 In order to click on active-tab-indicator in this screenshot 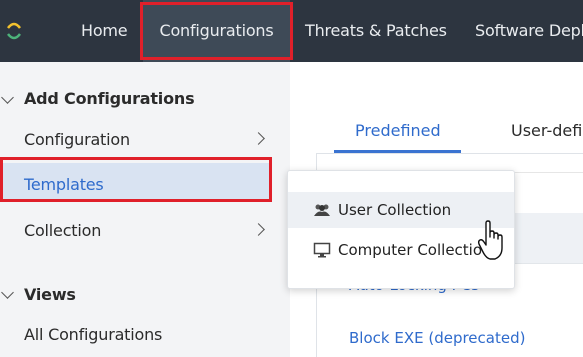, I will do `click(397, 151)`.